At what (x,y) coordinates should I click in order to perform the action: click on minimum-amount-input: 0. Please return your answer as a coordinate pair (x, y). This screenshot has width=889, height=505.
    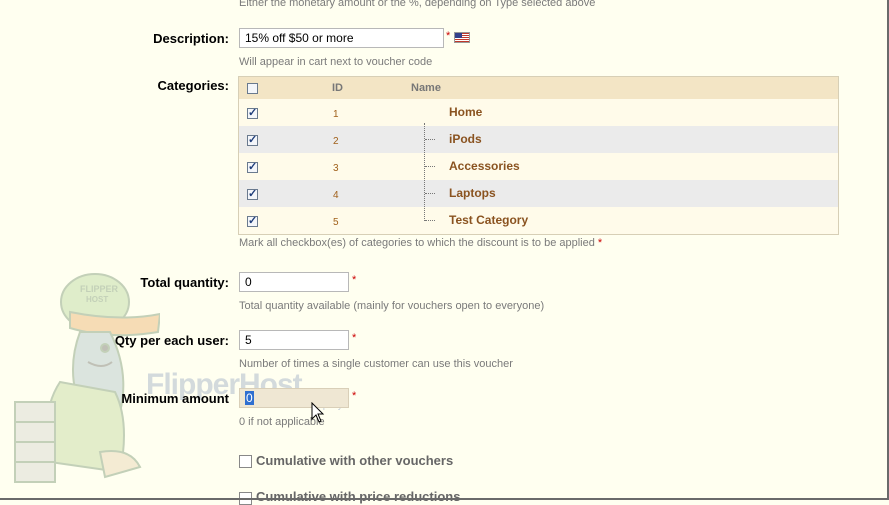
    Looking at the image, I should click on (294, 398).